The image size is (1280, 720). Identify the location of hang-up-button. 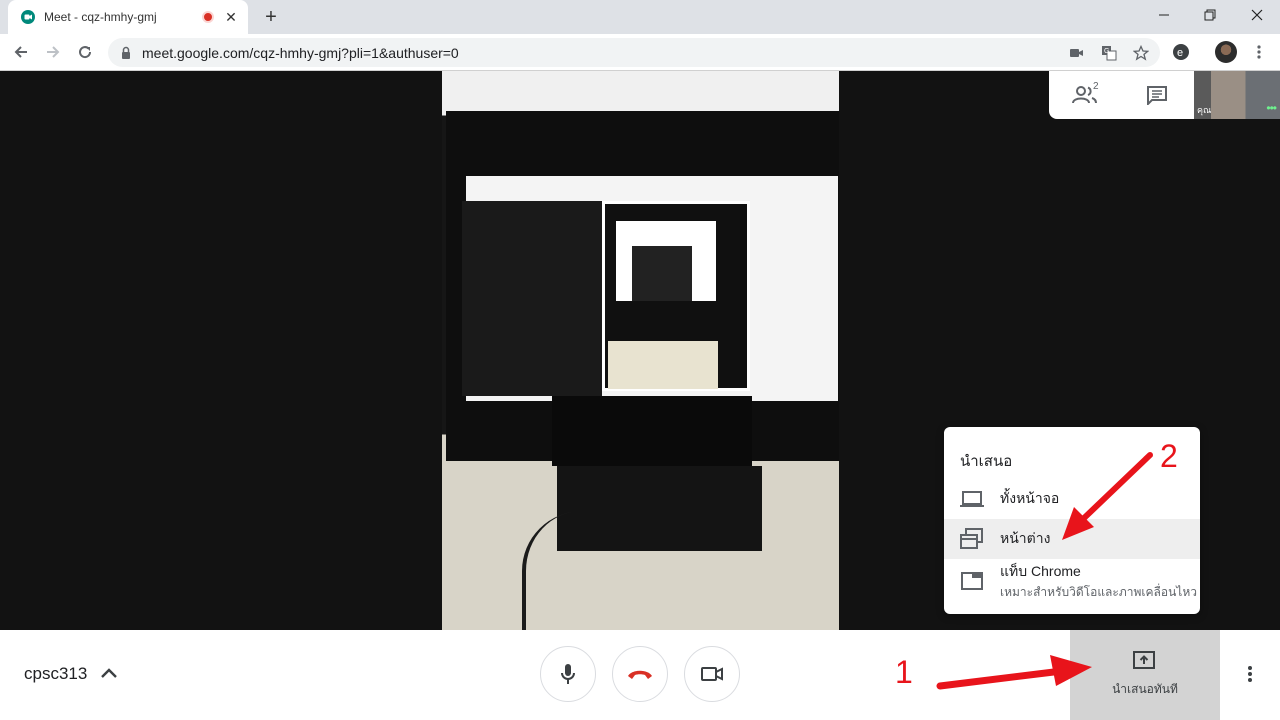
(640, 674).